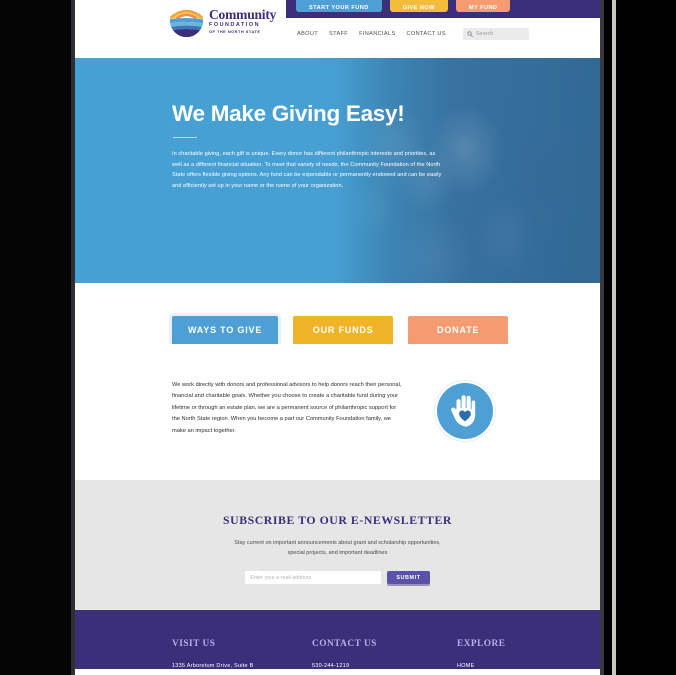 This screenshot has width=676, height=675. Describe the element at coordinates (495, 34) in the screenshot. I see `search-box: Search` at that location.